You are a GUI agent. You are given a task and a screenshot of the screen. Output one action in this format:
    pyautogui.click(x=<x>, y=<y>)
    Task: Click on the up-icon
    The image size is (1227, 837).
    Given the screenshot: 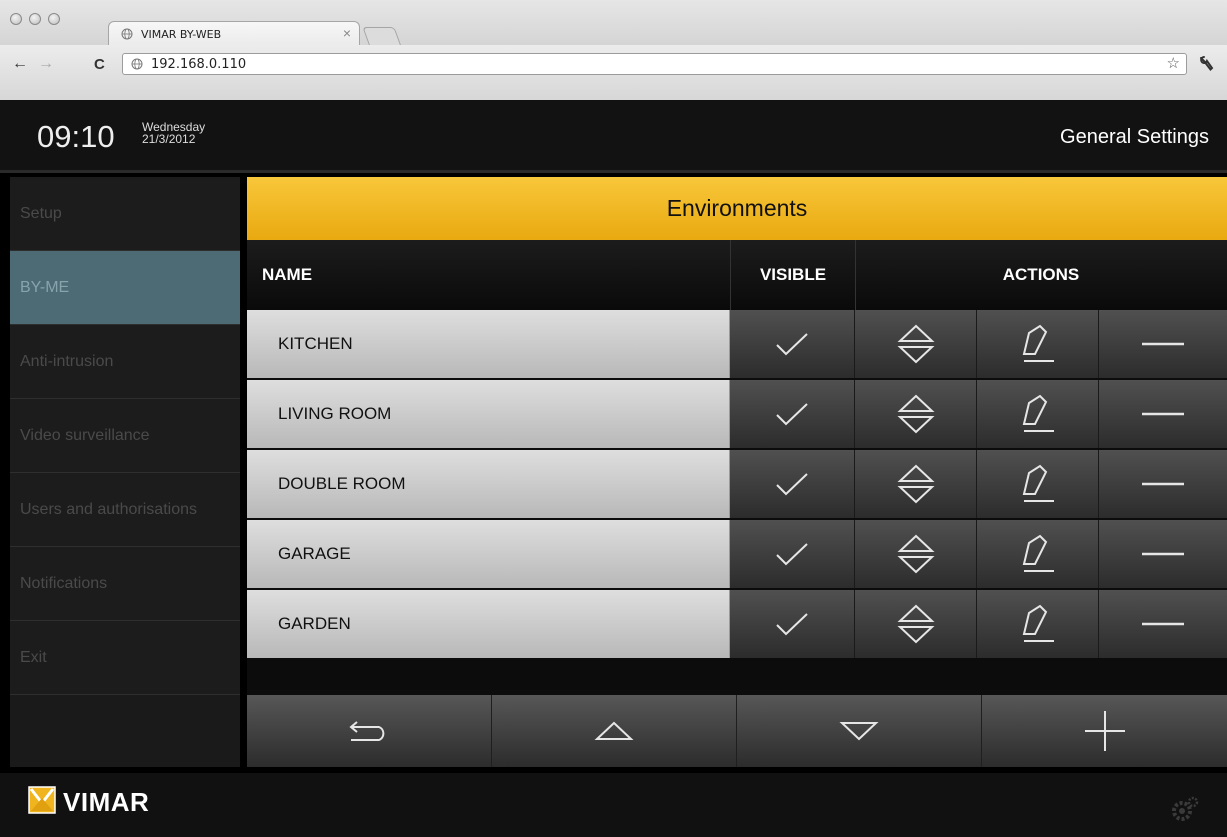 What is the action you would take?
    pyautogui.click(x=614, y=730)
    